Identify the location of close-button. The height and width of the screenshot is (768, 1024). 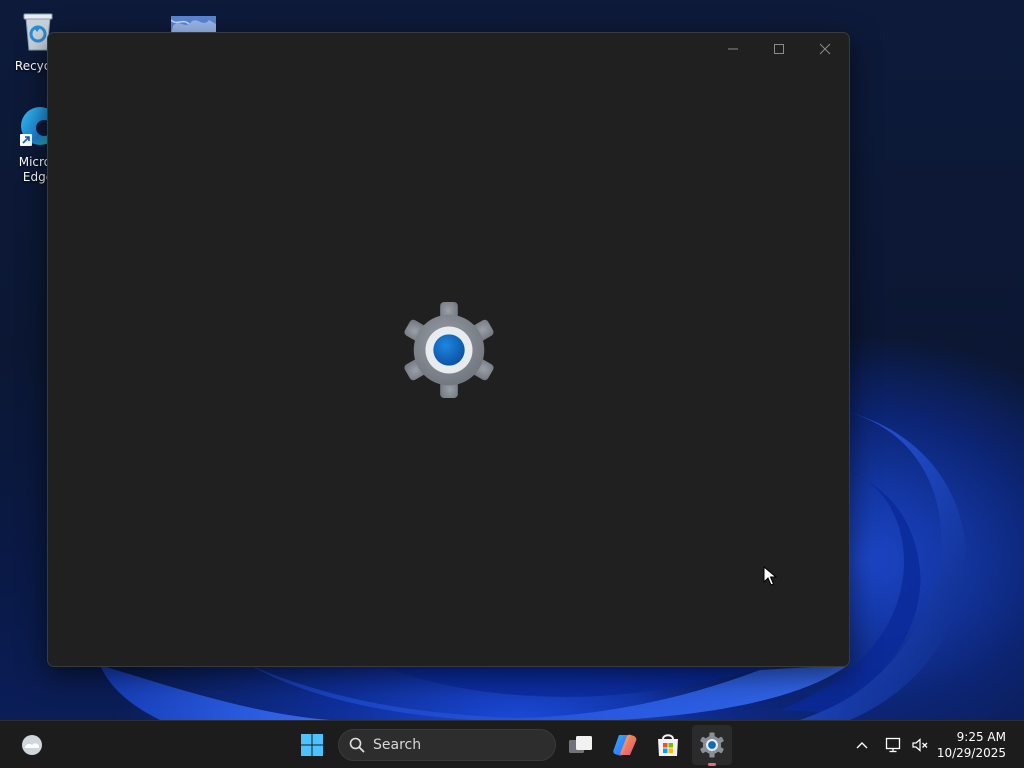
(825, 49).